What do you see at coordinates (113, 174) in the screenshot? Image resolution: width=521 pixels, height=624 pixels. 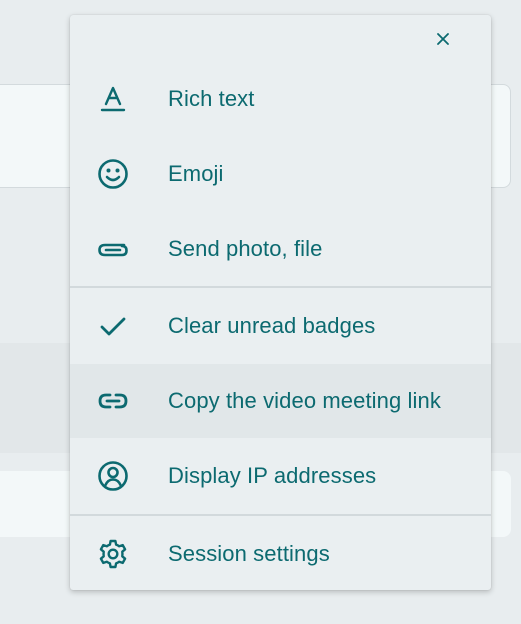 I see `smiley-icon` at bounding box center [113, 174].